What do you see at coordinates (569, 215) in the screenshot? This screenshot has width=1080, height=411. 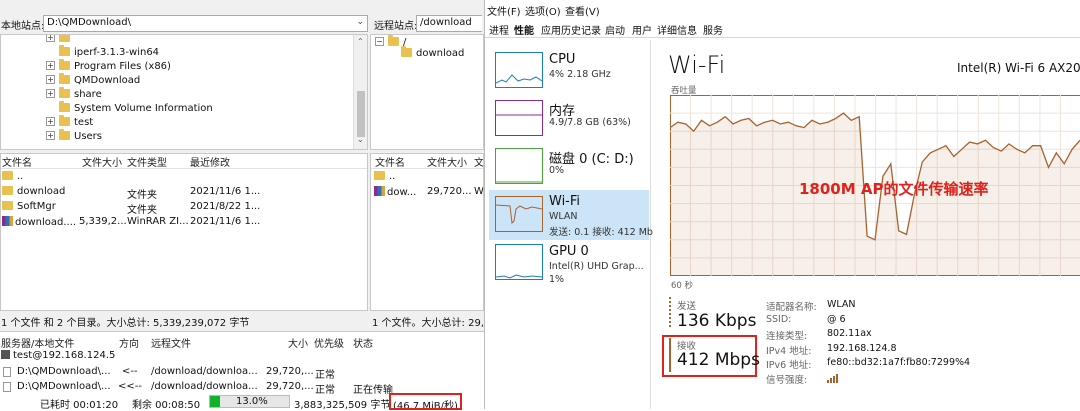 I see `sidebar-item: Wi-FiWLAN发送: 0.1 接收: 412 Mb` at bounding box center [569, 215].